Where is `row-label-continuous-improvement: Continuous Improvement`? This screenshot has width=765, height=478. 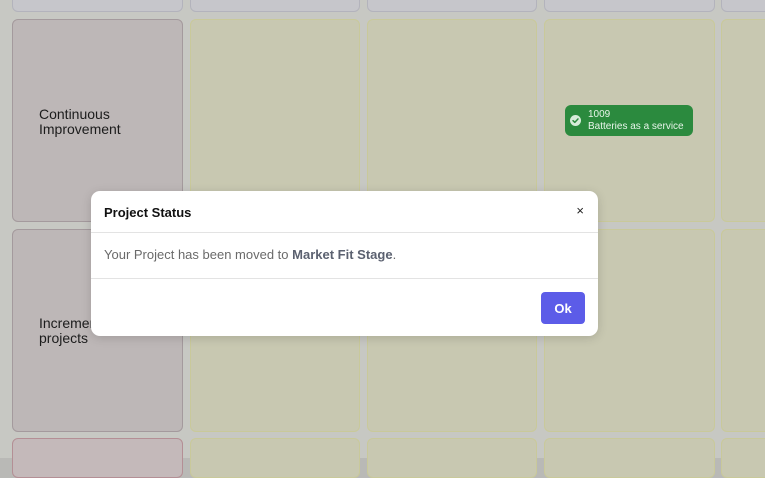 row-label-continuous-improvement: Continuous Improvement is located at coordinates (80, 121).